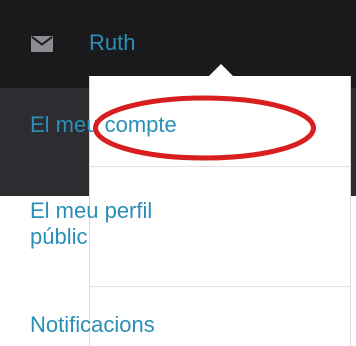  I want to click on menu-item-label-line2: públic, so click(59, 236).